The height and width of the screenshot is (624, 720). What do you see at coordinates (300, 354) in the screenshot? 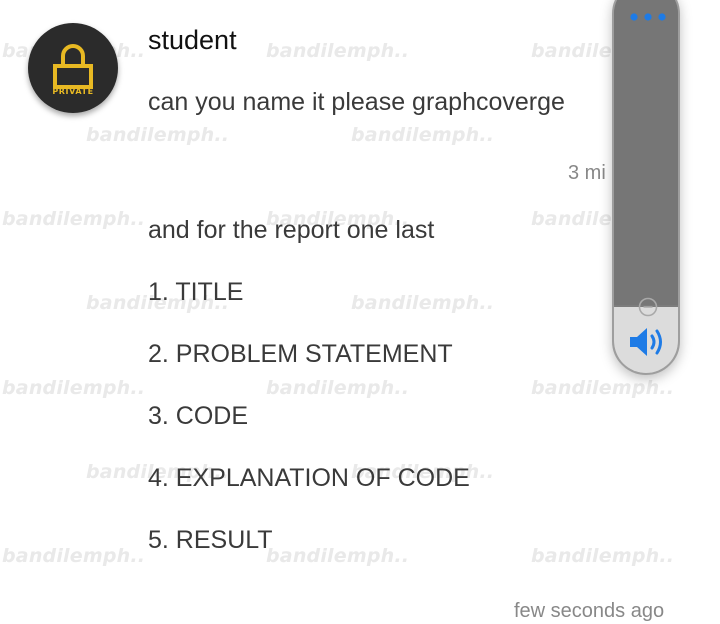
I see `message-line: 2. PROBLEM STATEMENT` at bounding box center [300, 354].